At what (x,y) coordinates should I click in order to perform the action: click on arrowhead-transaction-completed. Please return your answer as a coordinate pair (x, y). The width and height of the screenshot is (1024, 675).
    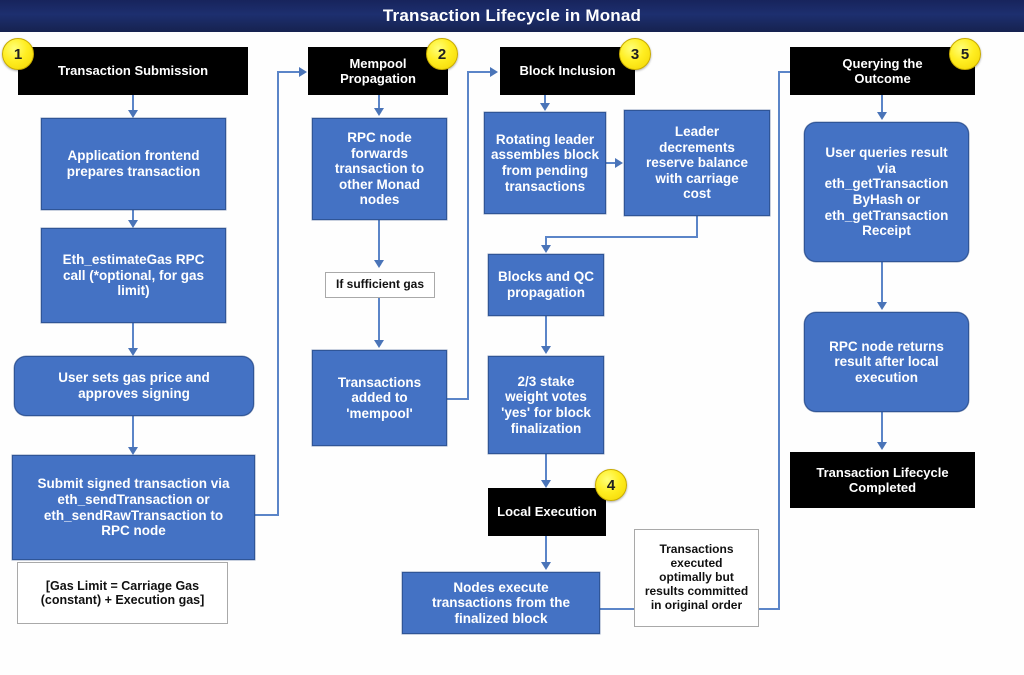
    Looking at the image, I should click on (882, 446).